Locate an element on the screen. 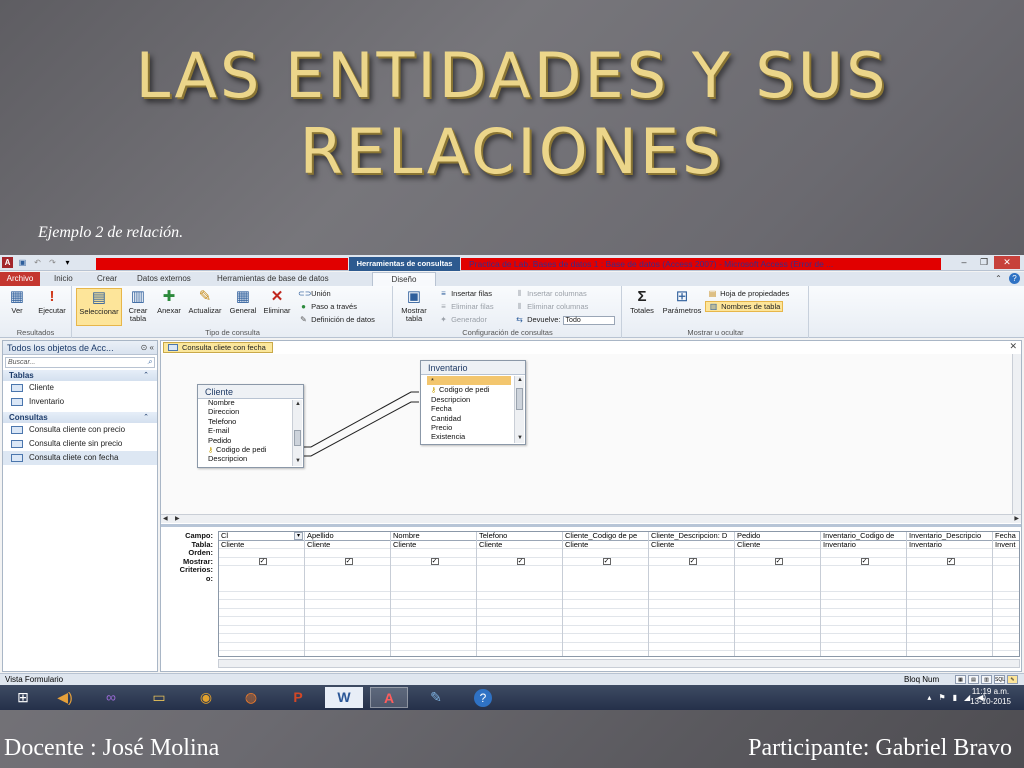  insertar-columnas-button: ⦀ Insertar columnas is located at coordinates (550, 293).